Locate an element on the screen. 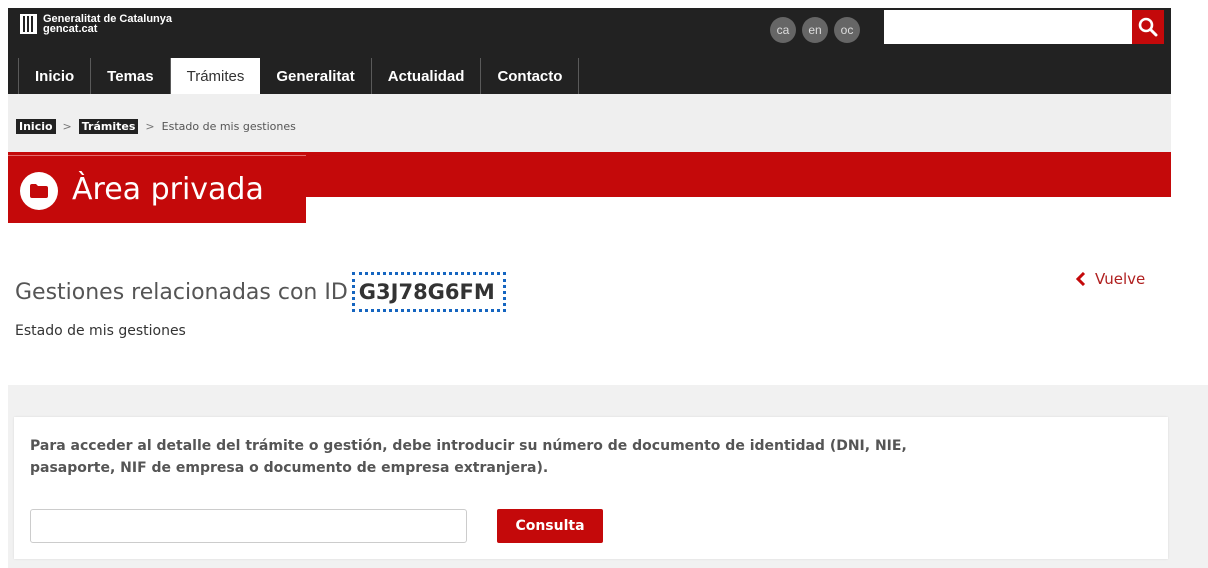 This screenshot has height=568, width=1208. nav-tramites: Trámites is located at coordinates (215, 76).